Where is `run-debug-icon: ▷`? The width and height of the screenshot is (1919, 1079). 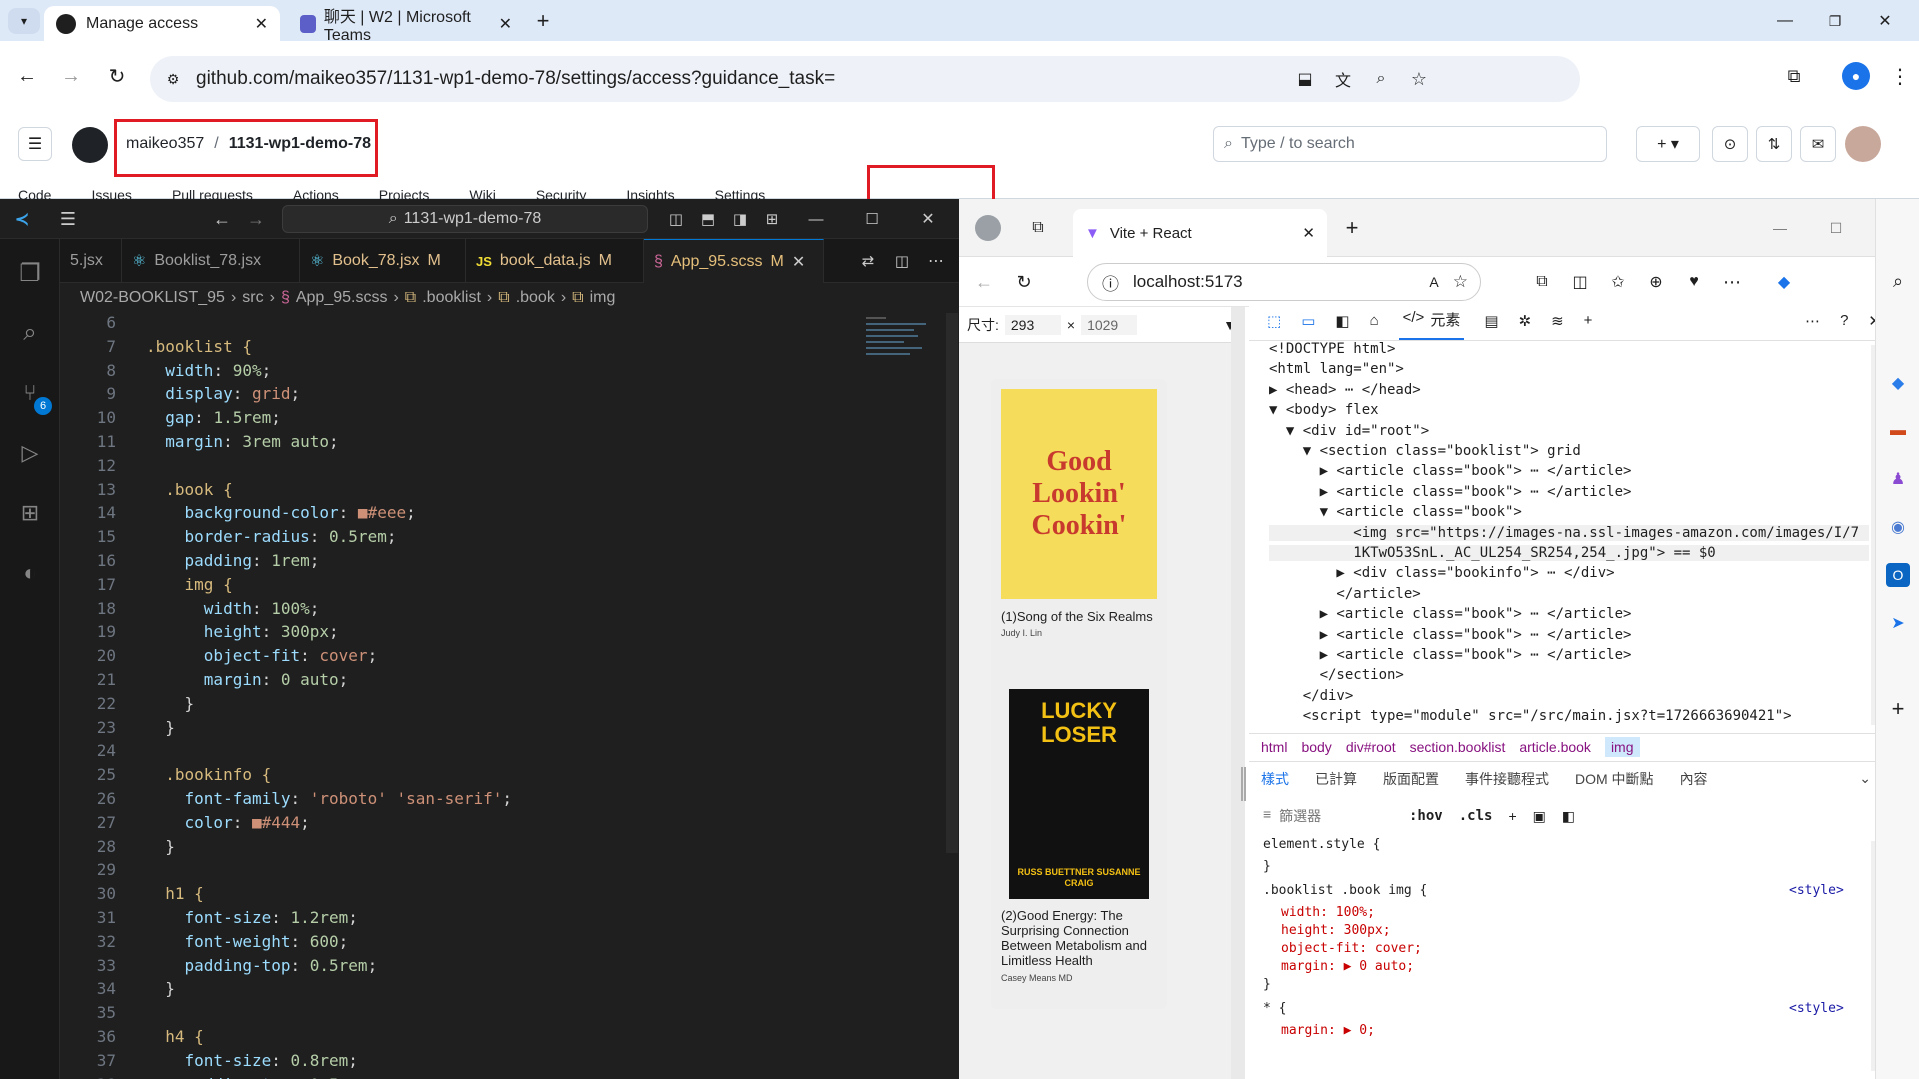 run-debug-icon: ▷ is located at coordinates (30, 453).